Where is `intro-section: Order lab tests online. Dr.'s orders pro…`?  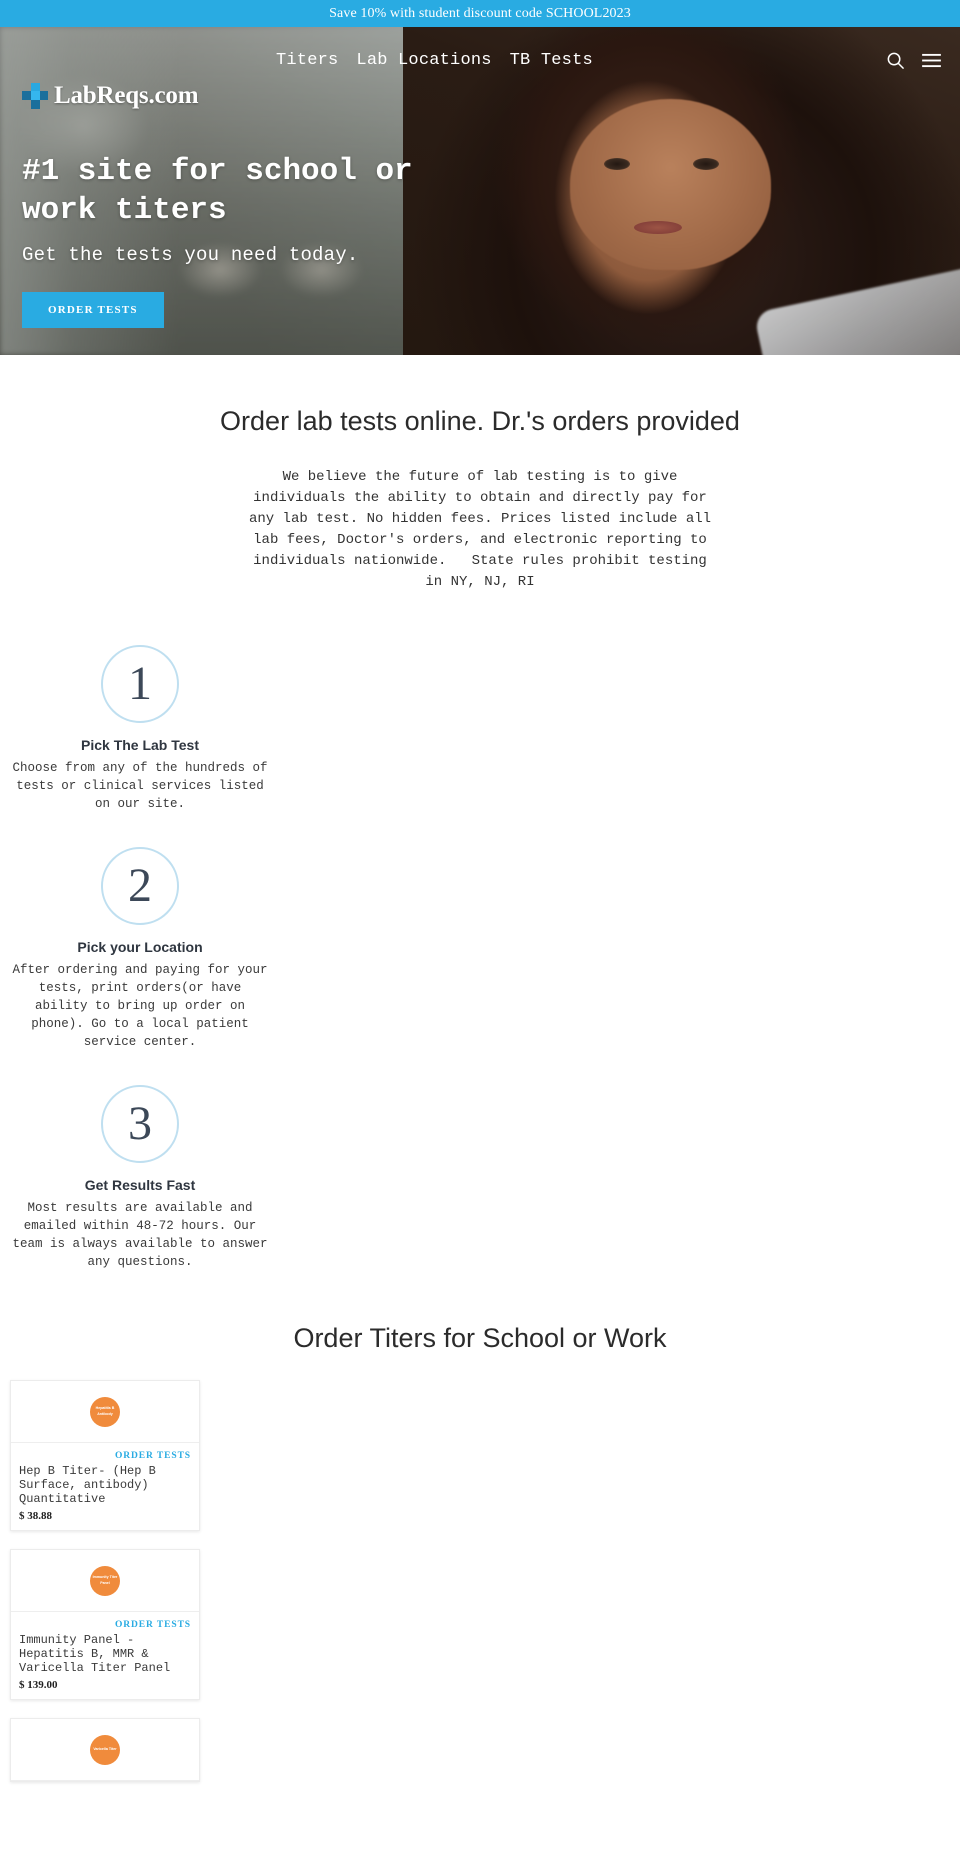 intro-section: Order lab tests online. Dr.'s orders pro… is located at coordinates (480, 474).